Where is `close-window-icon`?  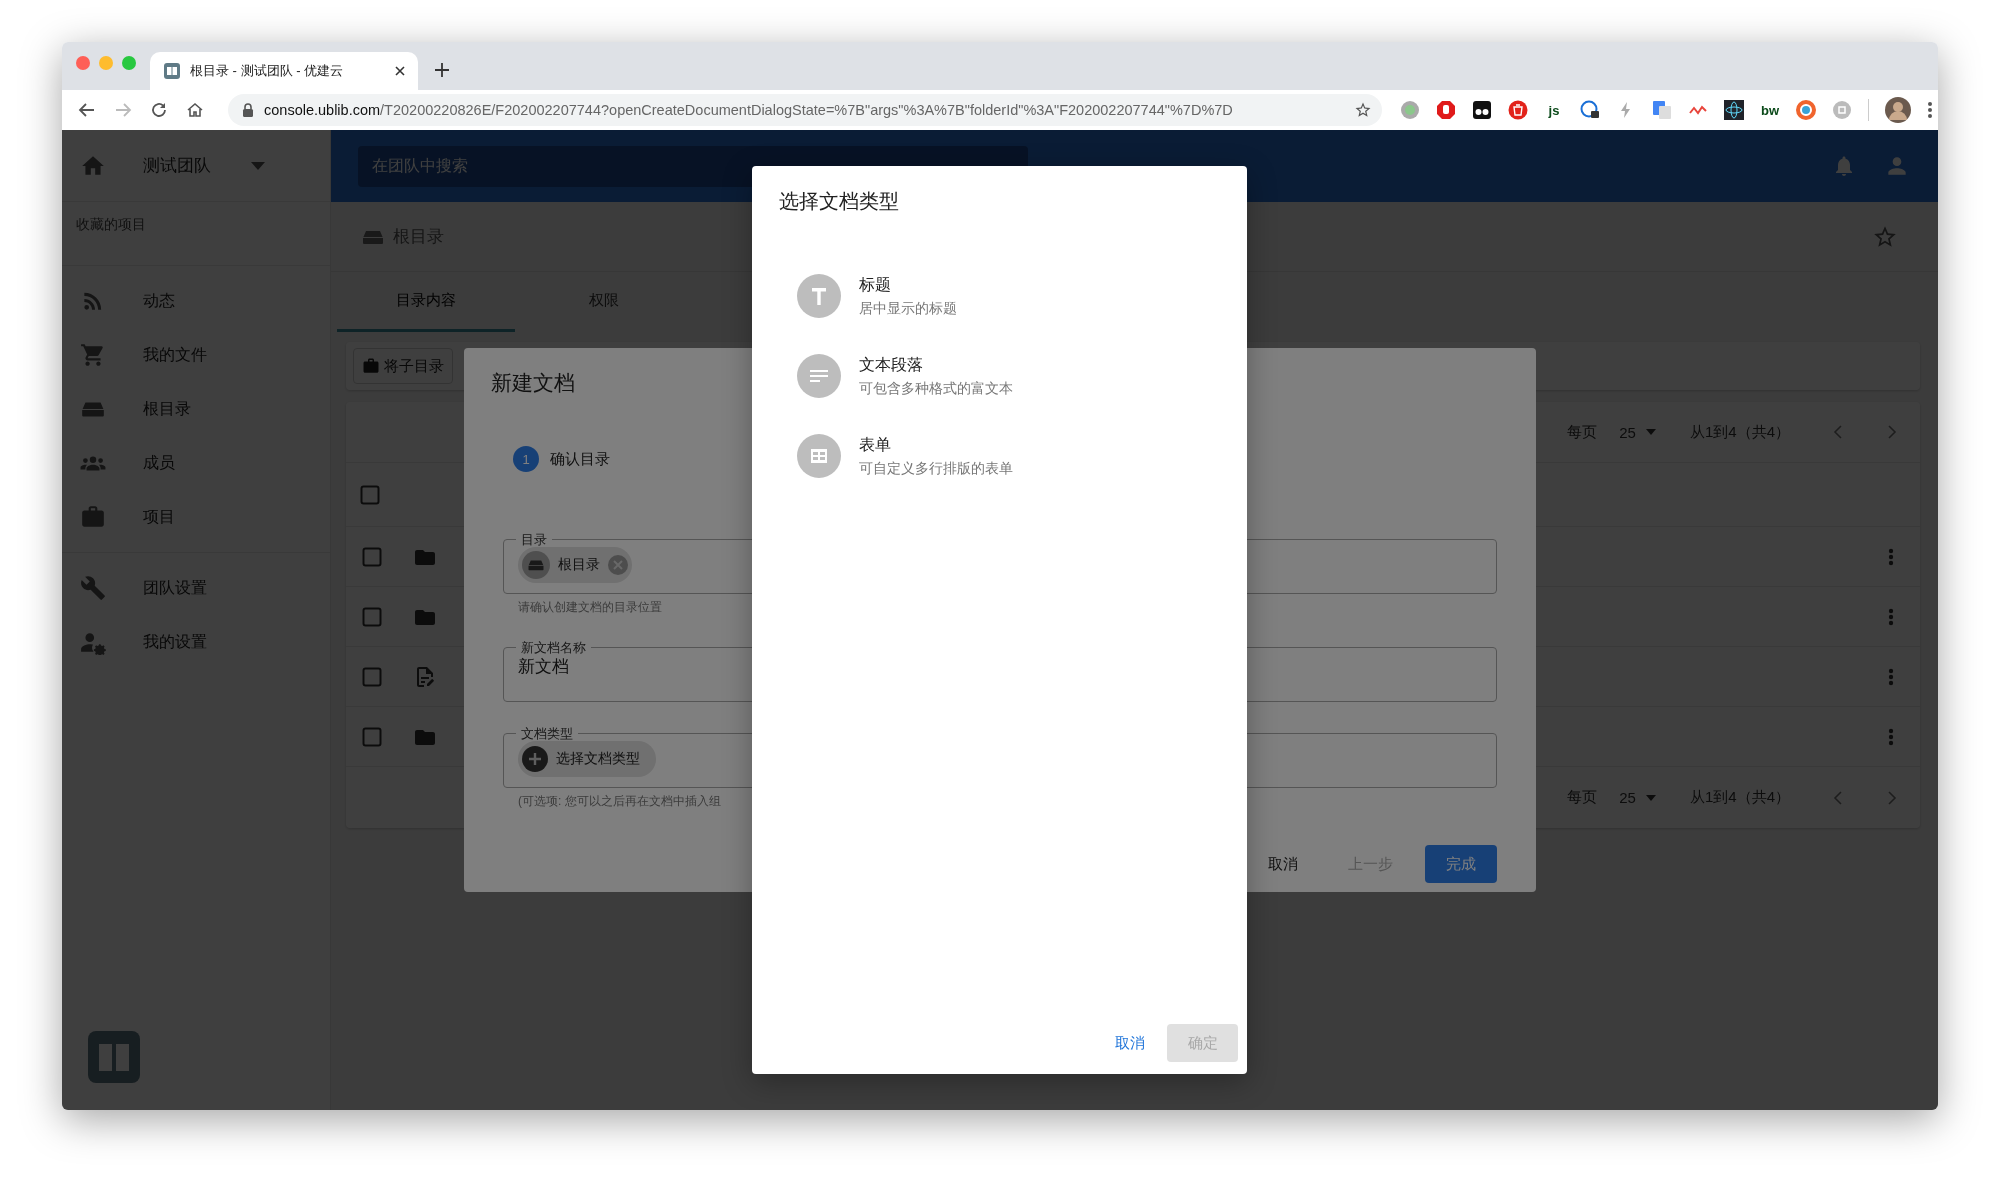
close-window-icon is located at coordinates (83, 63).